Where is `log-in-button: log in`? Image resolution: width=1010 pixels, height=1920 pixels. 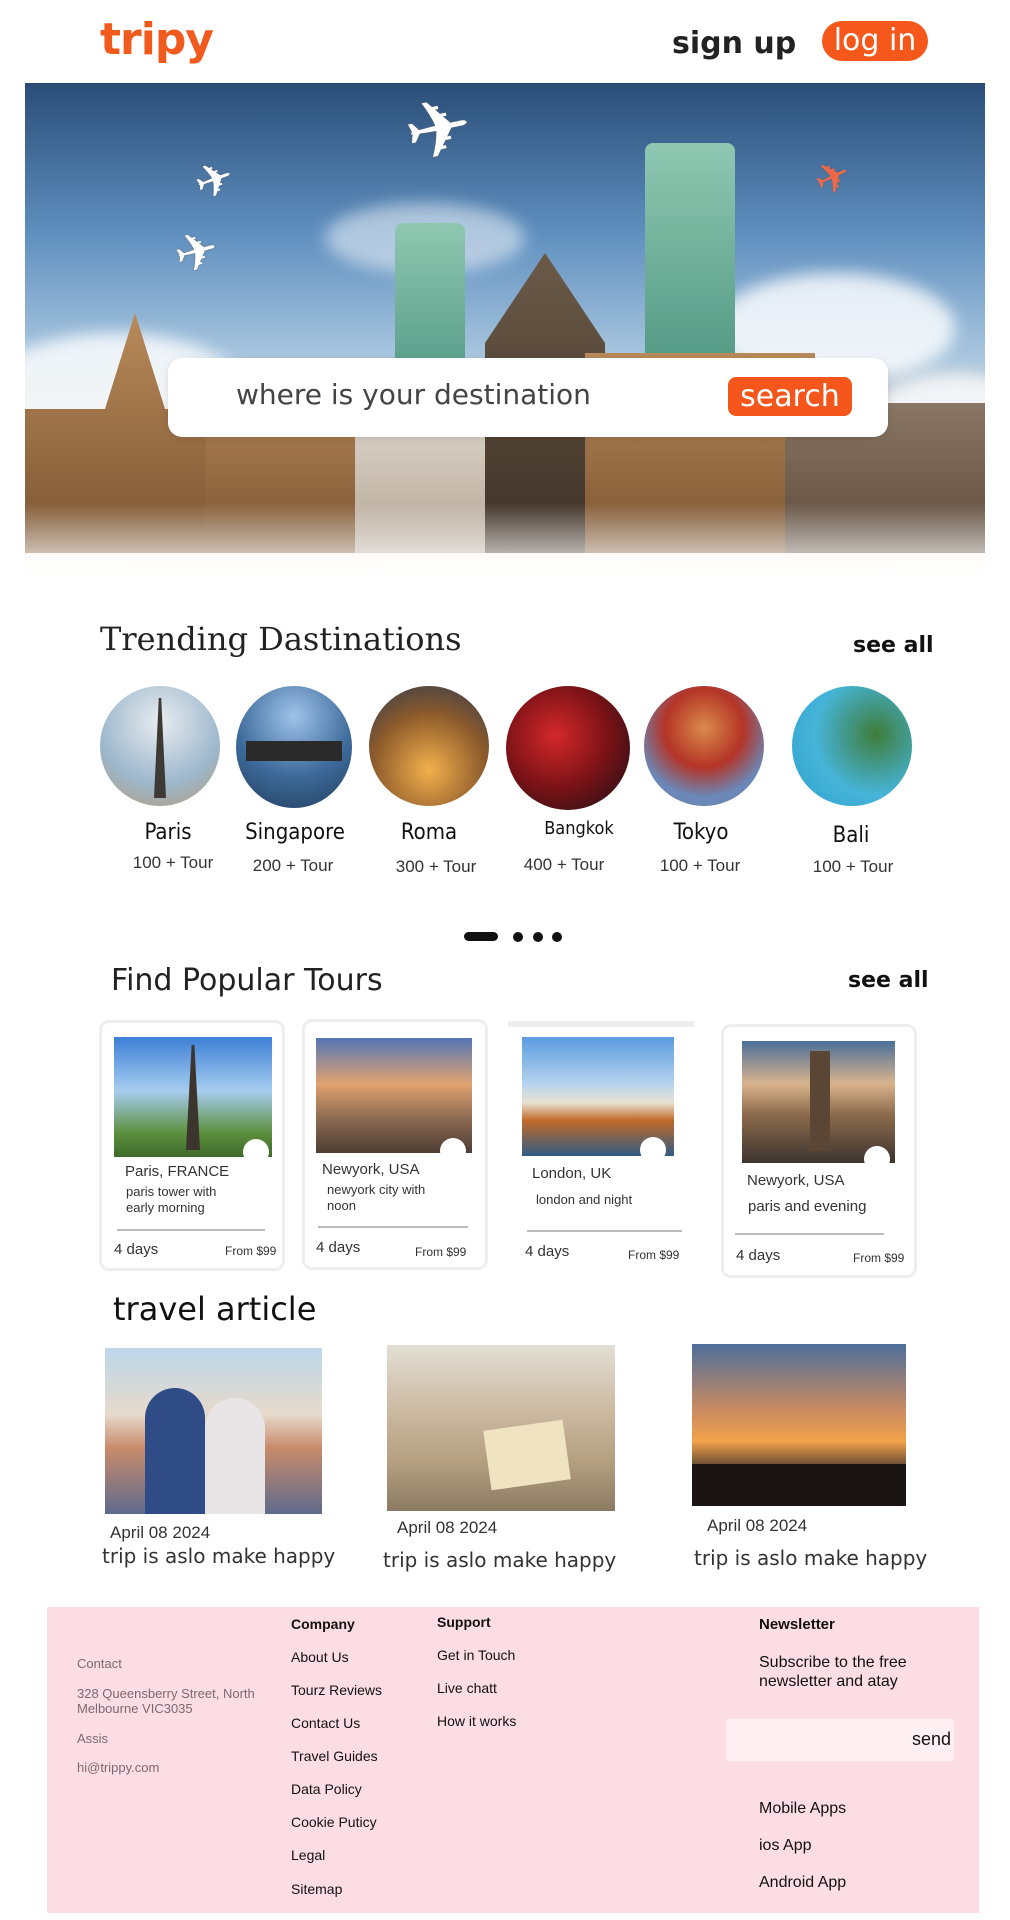 log-in-button: log in is located at coordinates (875, 41).